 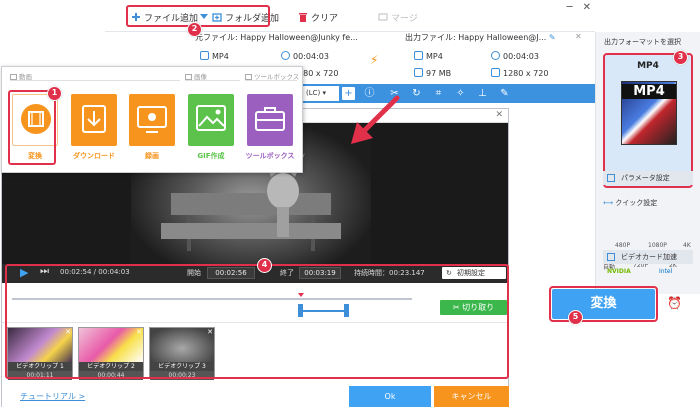 I want to click on trash-icon, so click(x=303, y=17).